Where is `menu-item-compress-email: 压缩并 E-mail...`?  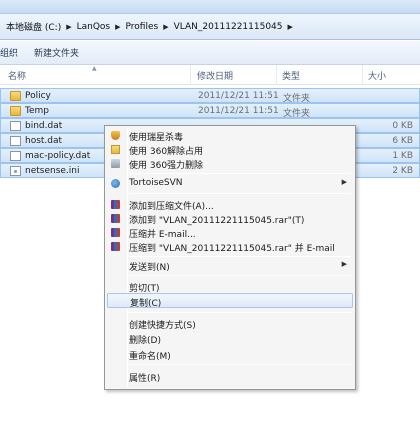
menu-item-compress-email: 压缩并 E-mail... is located at coordinates (230, 232).